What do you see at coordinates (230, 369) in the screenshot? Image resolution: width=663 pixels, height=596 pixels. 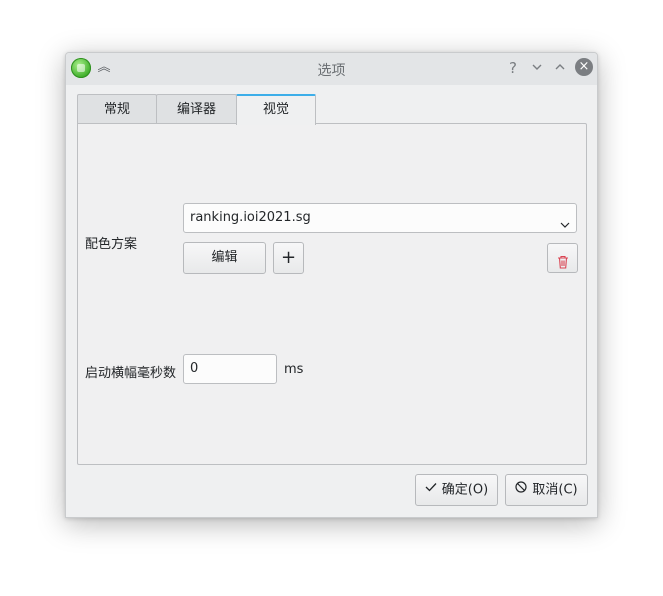 I see `splash-duration-input: 0` at bounding box center [230, 369].